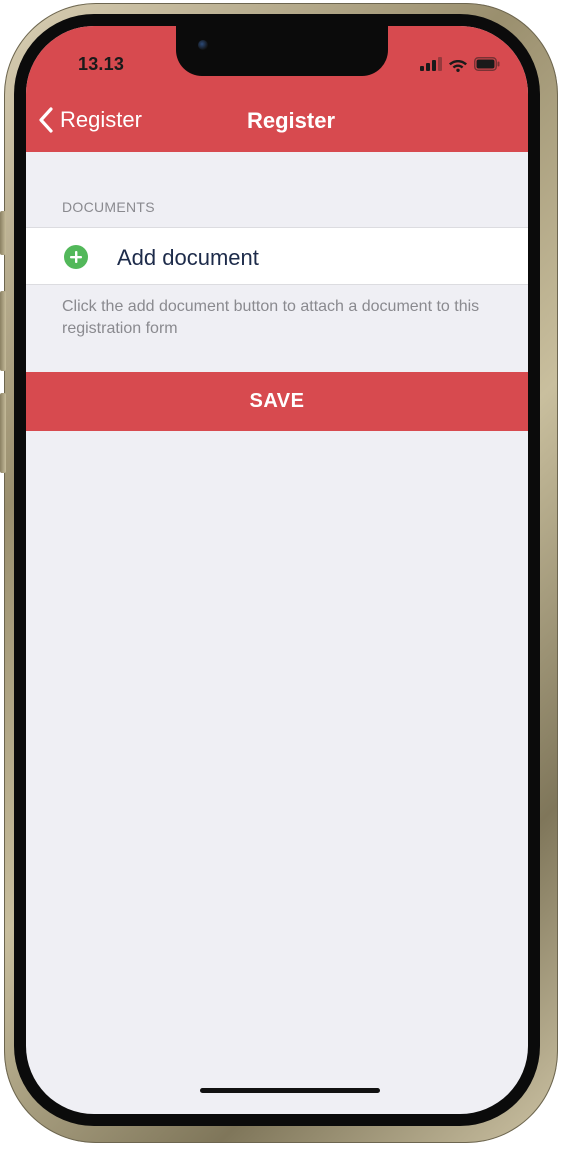 Image resolution: width=562 pixels, height=1149 pixels. I want to click on battery-icon, so click(487, 64).